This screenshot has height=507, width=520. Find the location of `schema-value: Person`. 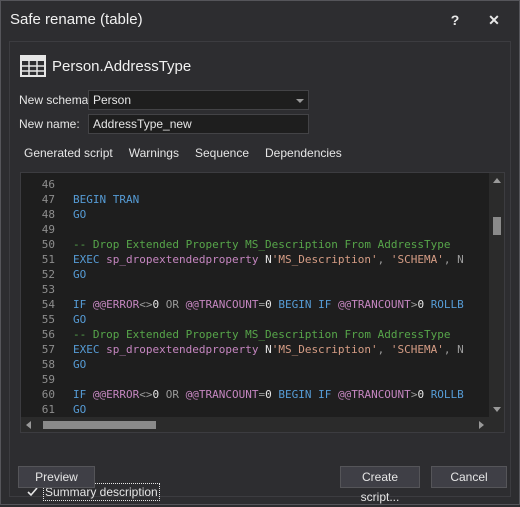

schema-value: Person is located at coordinates (112, 100).